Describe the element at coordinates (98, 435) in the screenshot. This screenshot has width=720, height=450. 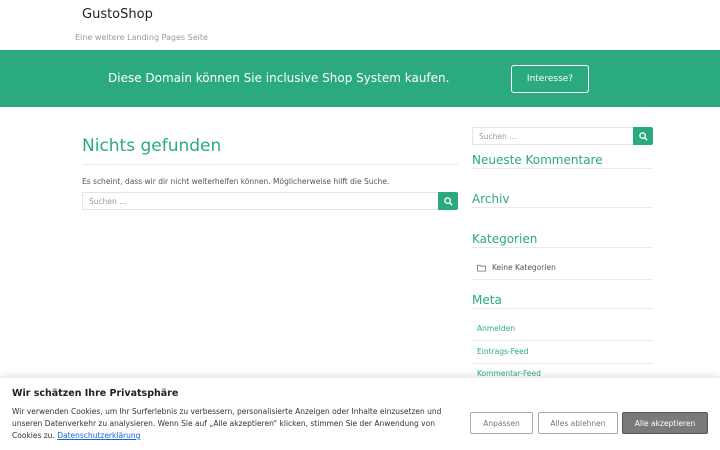
I see `privacy-policy-link: Datenschutzerklärung` at that location.